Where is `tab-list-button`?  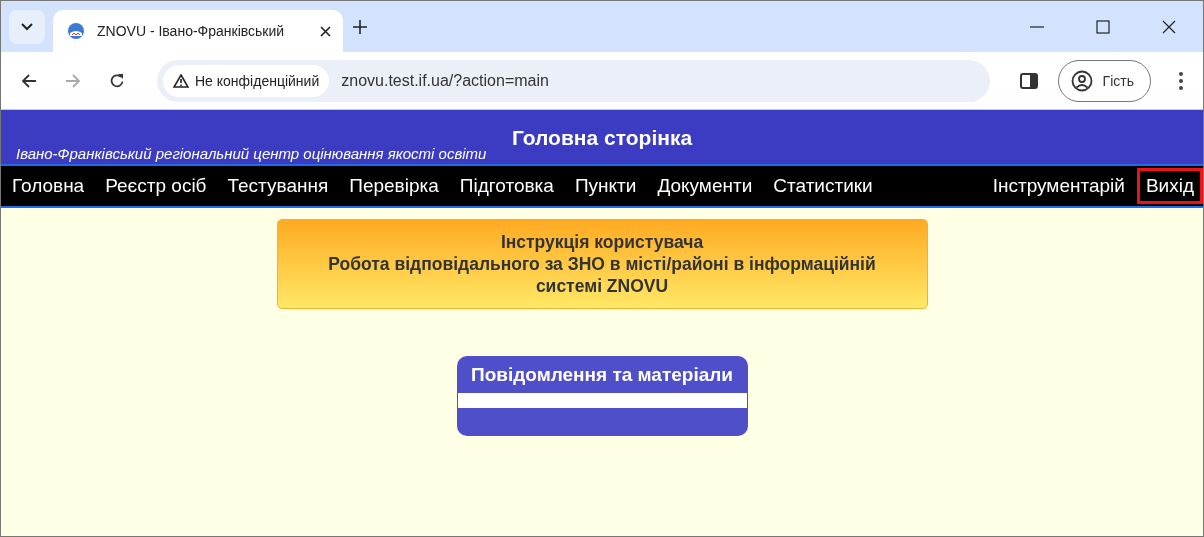 tab-list-button is located at coordinates (27, 26).